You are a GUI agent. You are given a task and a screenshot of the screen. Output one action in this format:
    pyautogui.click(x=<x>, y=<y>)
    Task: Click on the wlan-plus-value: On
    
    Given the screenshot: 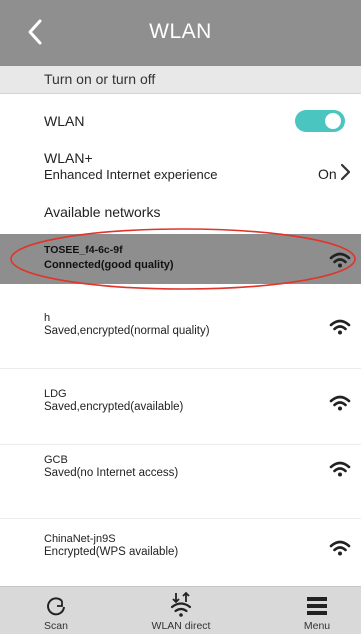 What is the action you would take?
    pyautogui.click(x=327, y=174)
    